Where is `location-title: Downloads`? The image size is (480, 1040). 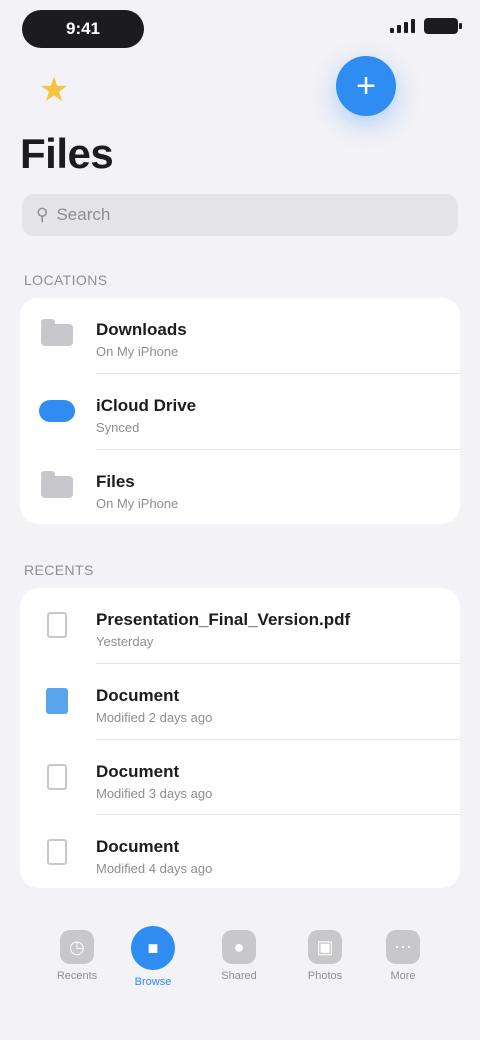 location-title: Downloads is located at coordinates (141, 329).